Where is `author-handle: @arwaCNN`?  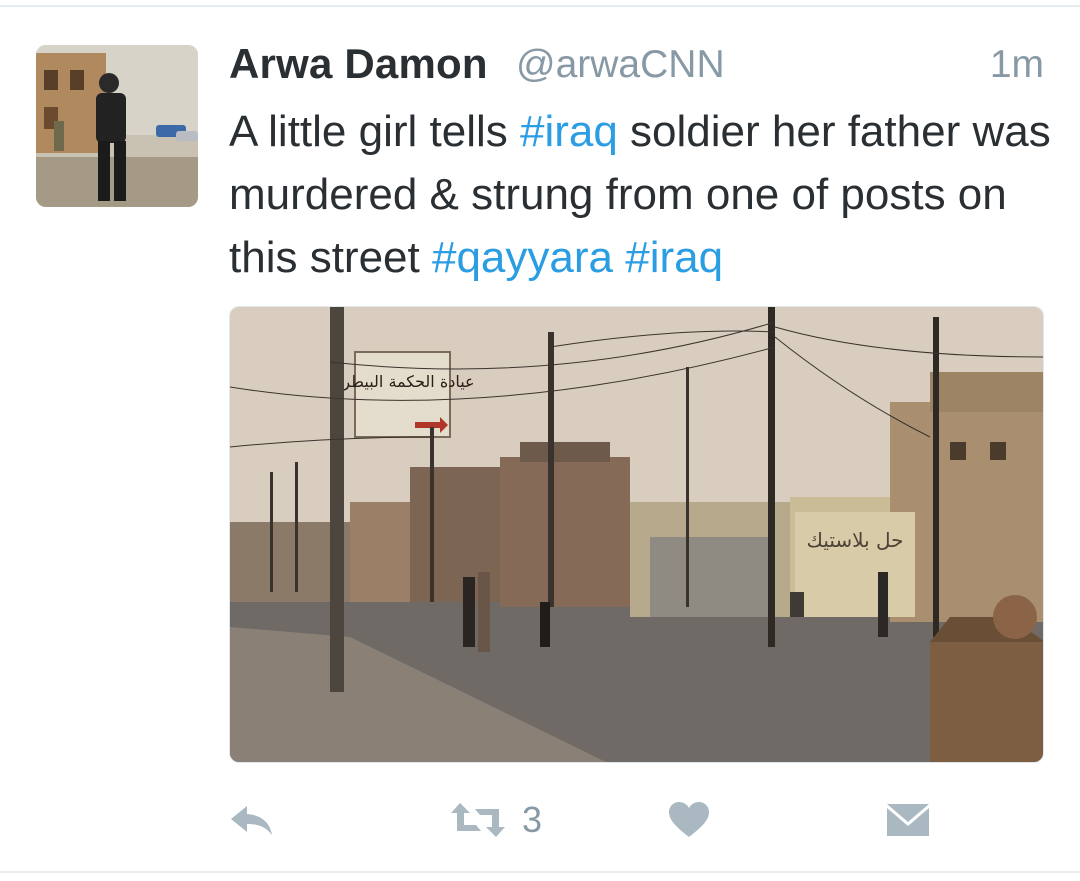
author-handle: @arwaCNN is located at coordinates (620, 65).